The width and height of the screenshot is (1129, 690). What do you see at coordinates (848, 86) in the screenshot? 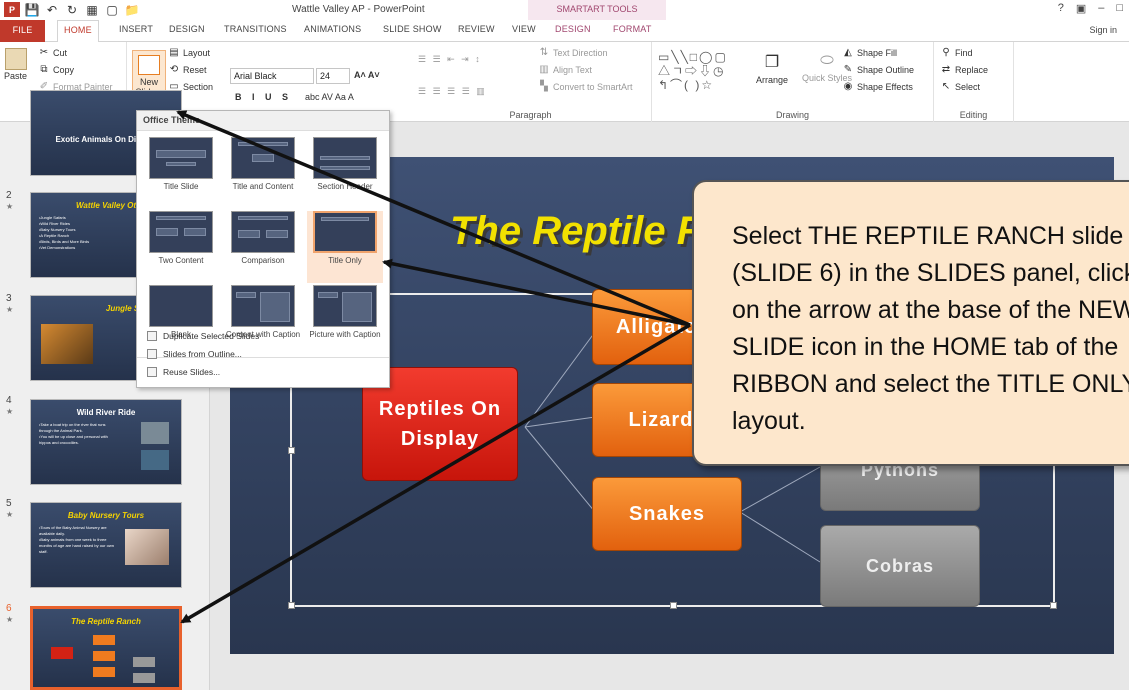
I see `effects-icon: ◉` at bounding box center [848, 86].